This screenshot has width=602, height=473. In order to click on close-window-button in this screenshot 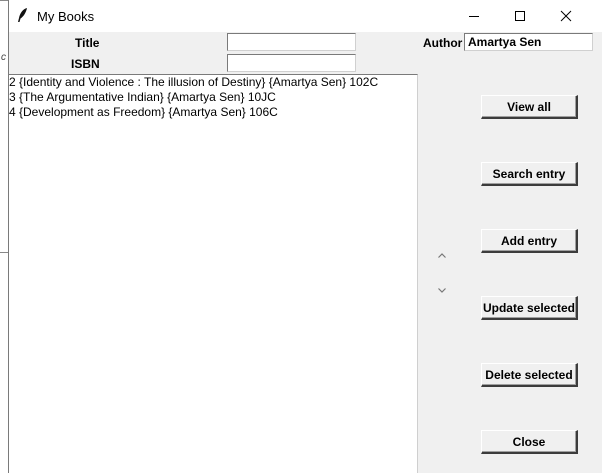, I will do `click(566, 16)`.